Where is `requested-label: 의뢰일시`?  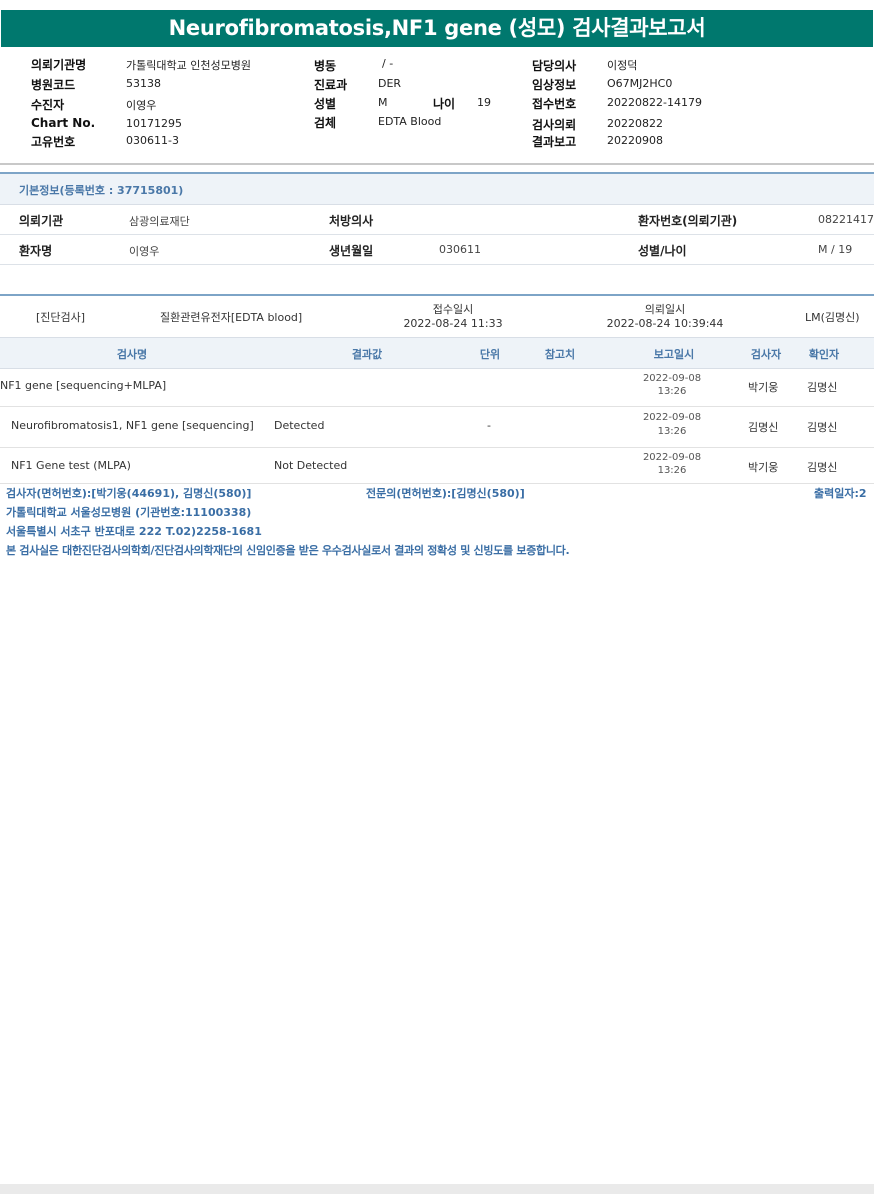
requested-label: 의뢰일시 is located at coordinates (665, 309).